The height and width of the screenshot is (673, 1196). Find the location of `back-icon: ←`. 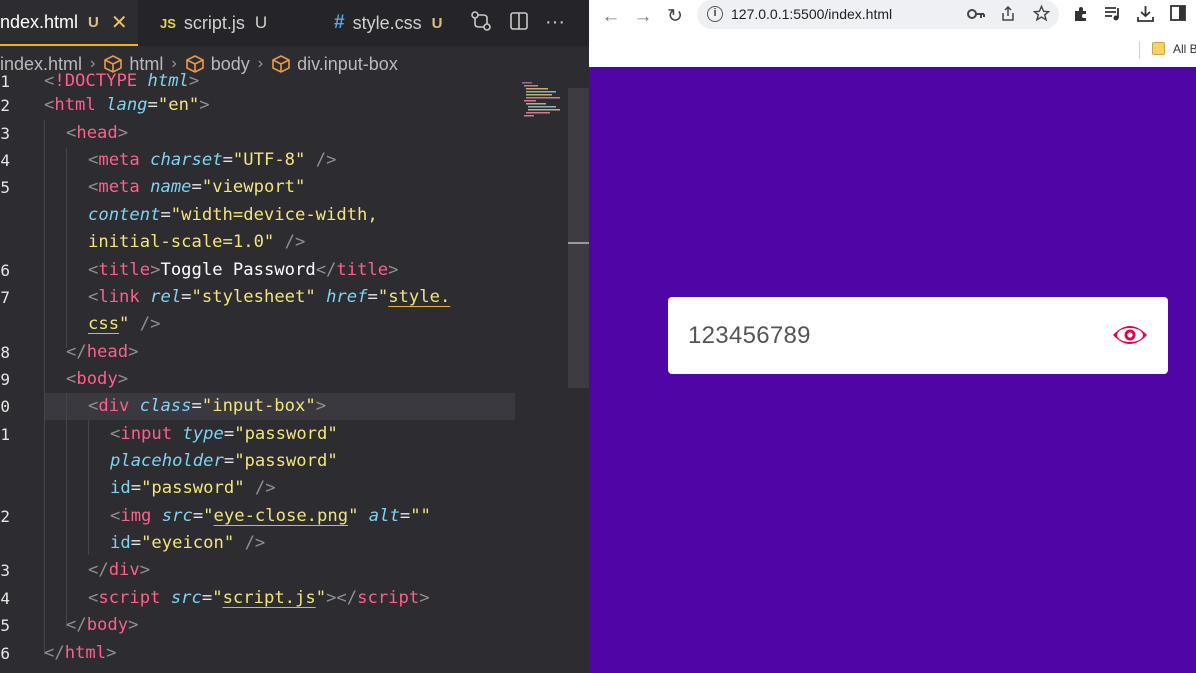

back-icon: ← is located at coordinates (611, 17).